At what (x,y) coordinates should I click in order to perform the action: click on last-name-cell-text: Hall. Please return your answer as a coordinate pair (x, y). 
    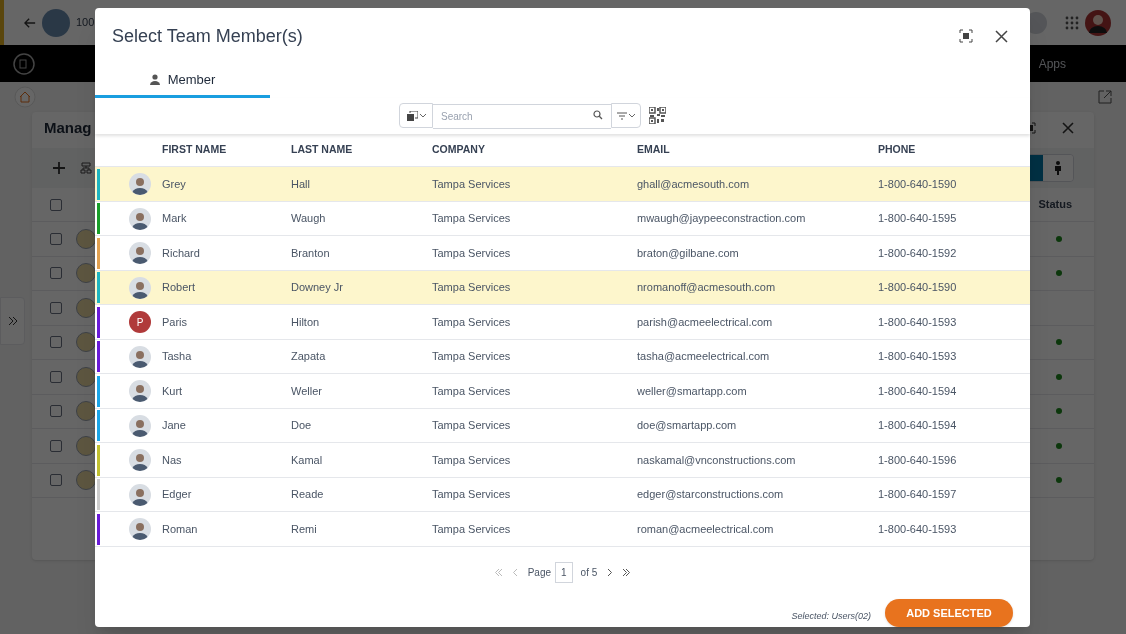
    Looking at the image, I should click on (301, 184).